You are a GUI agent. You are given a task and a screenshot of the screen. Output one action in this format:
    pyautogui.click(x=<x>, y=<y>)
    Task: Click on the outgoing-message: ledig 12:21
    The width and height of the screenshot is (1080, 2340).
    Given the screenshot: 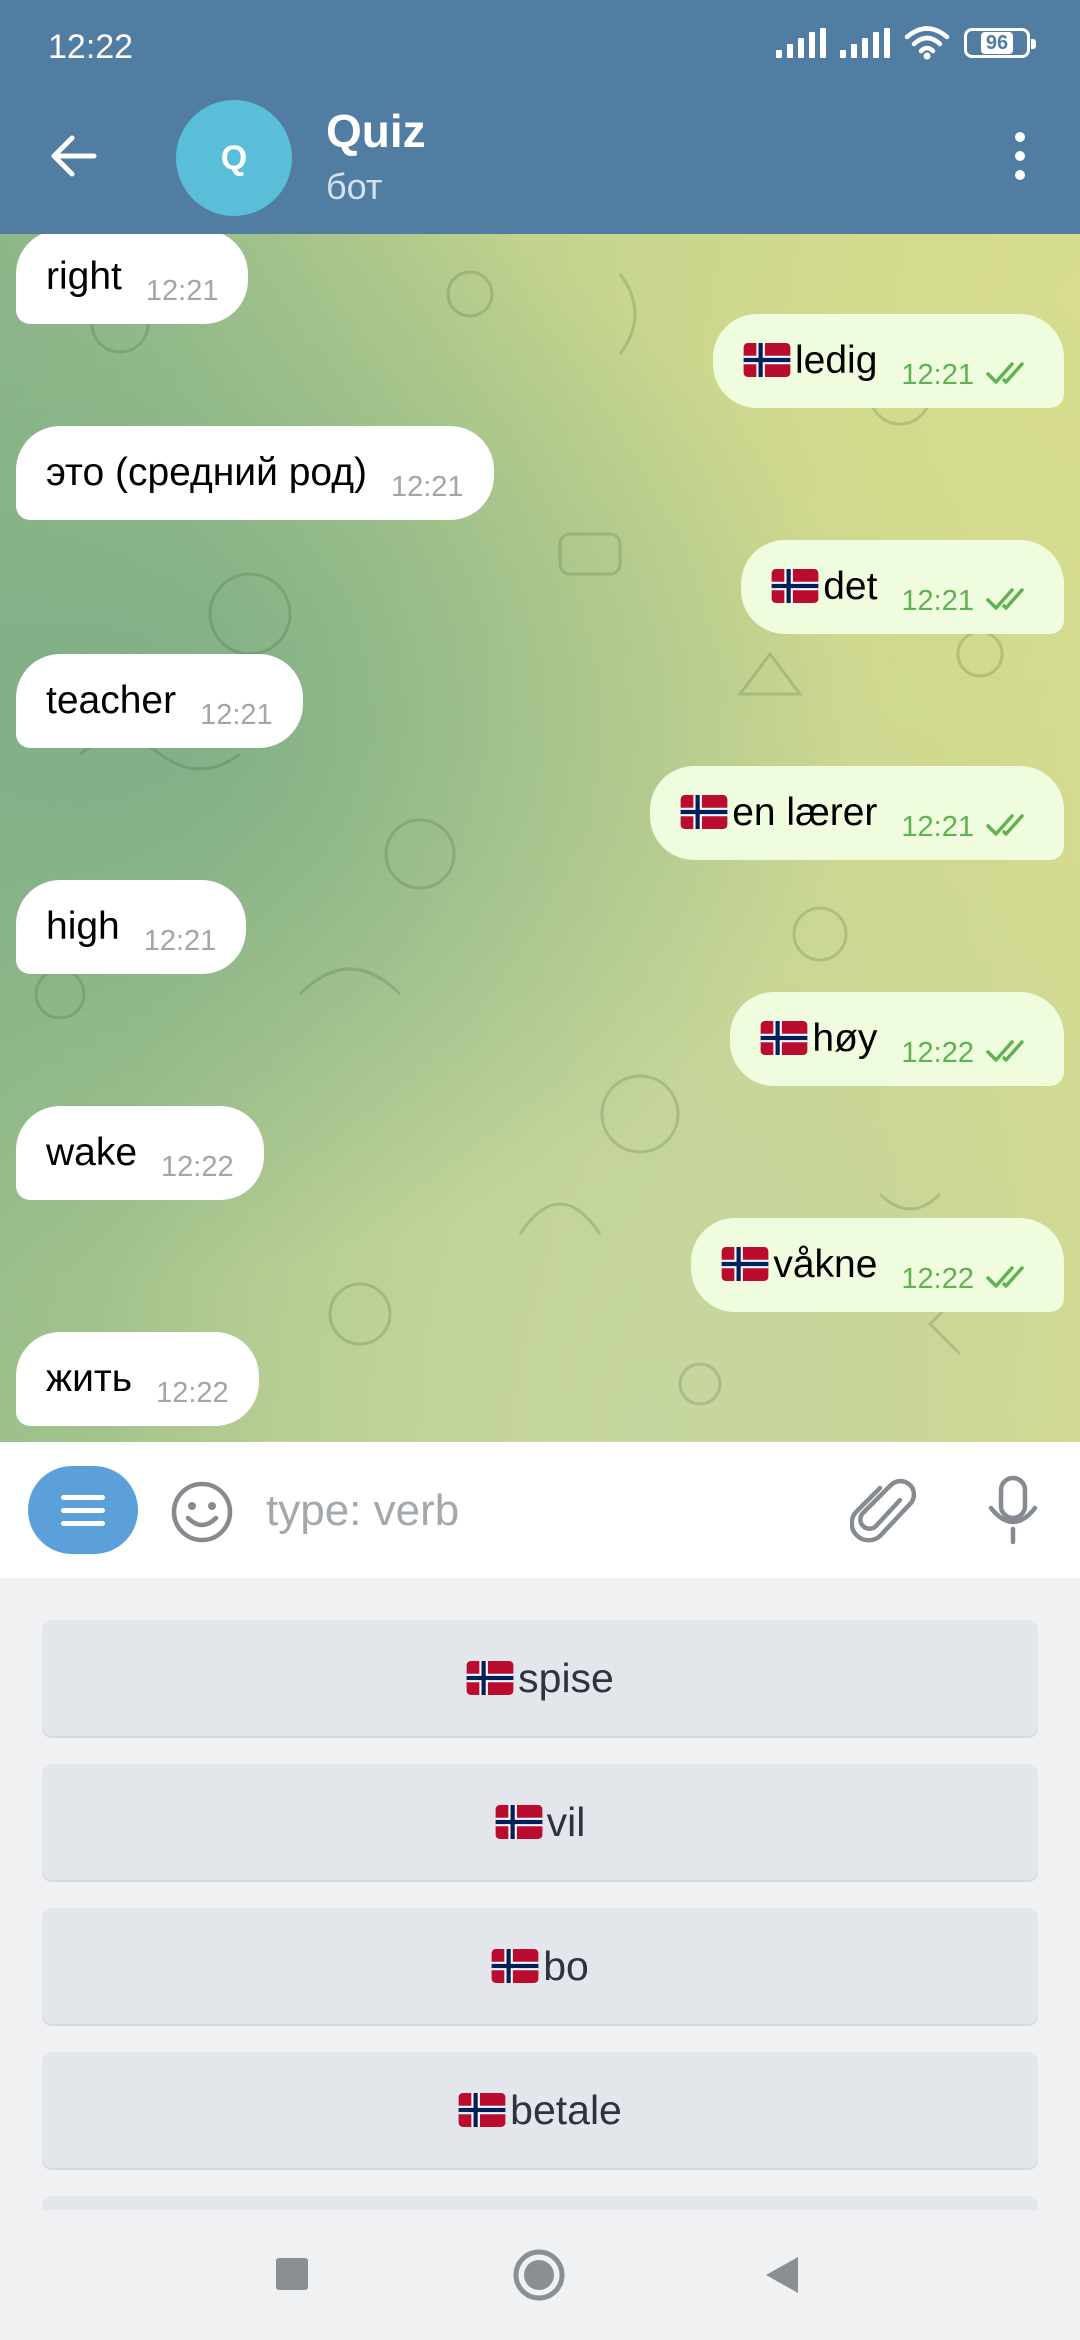 What is the action you would take?
    pyautogui.click(x=888, y=361)
    